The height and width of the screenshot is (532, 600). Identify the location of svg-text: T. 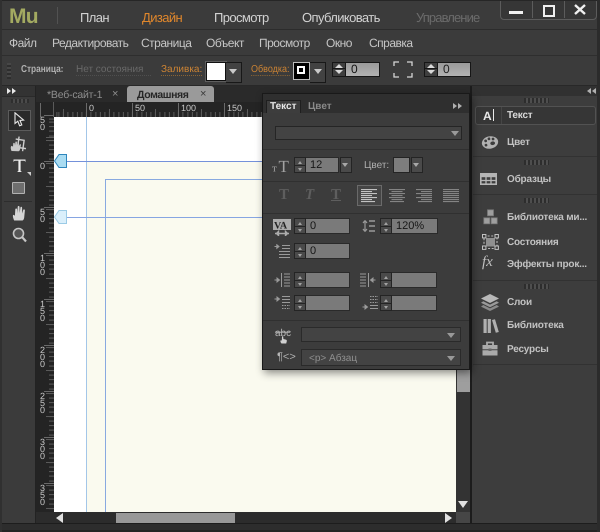
(284, 165).